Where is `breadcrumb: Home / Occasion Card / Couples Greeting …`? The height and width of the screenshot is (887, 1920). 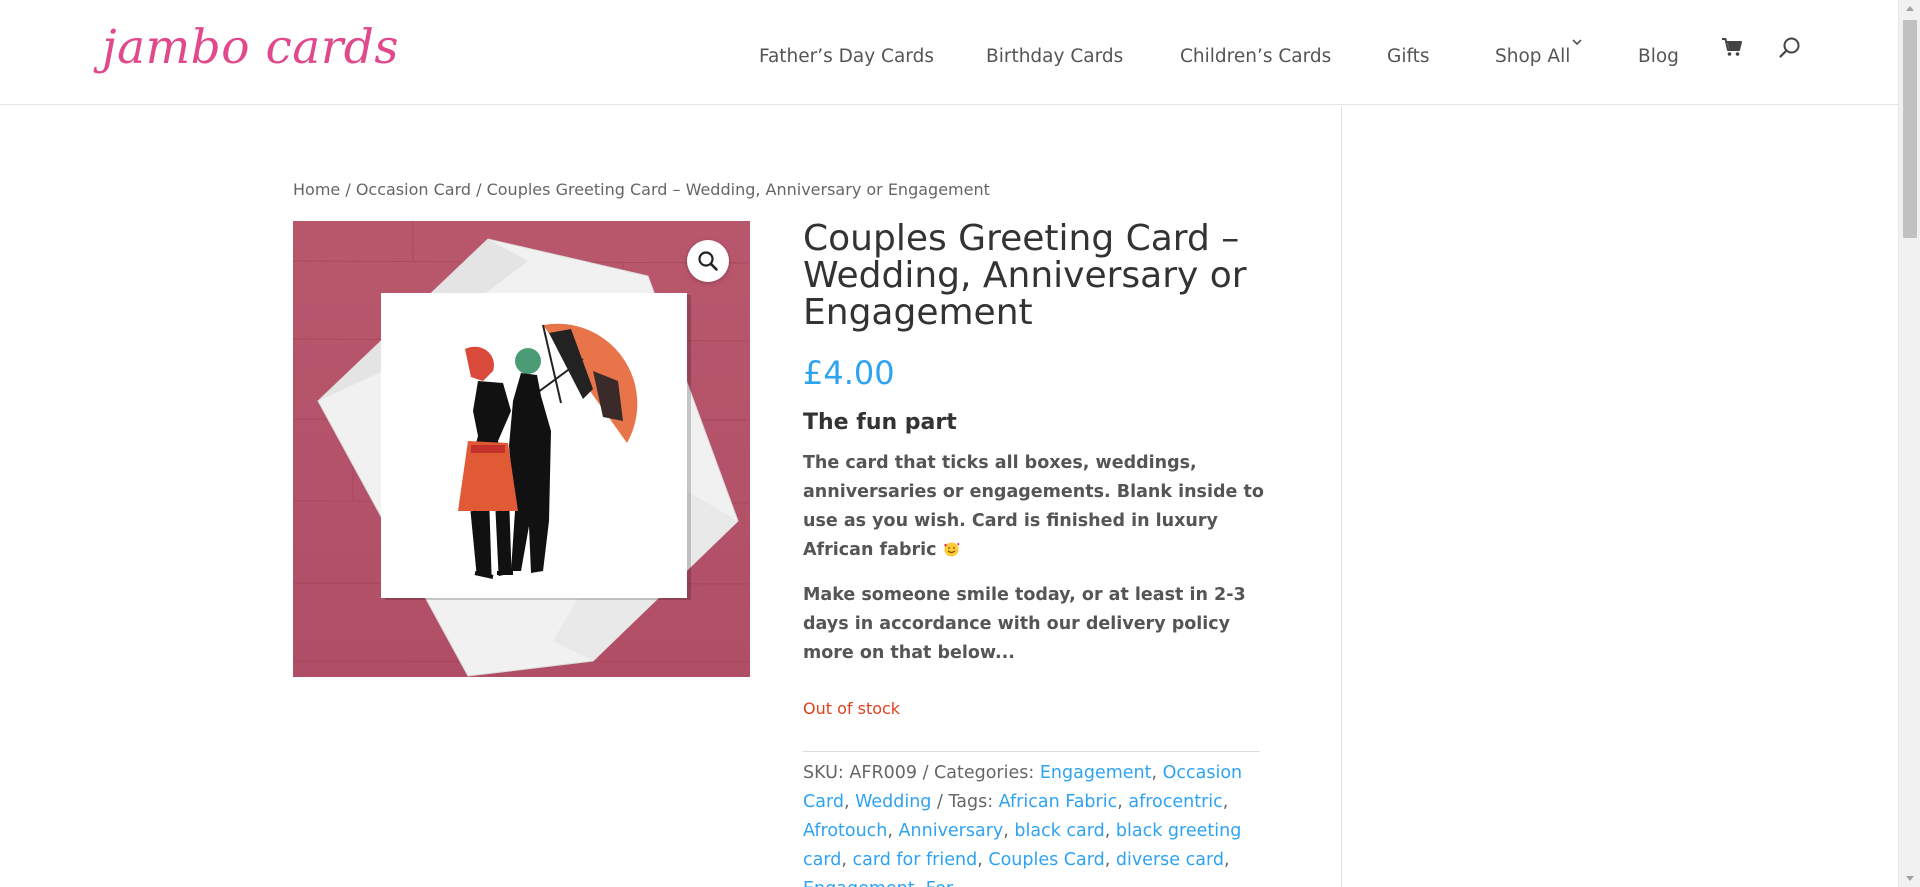
breadcrumb: Home / Occasion Card / Couples Greeting … is located at coordinates (641, 189).